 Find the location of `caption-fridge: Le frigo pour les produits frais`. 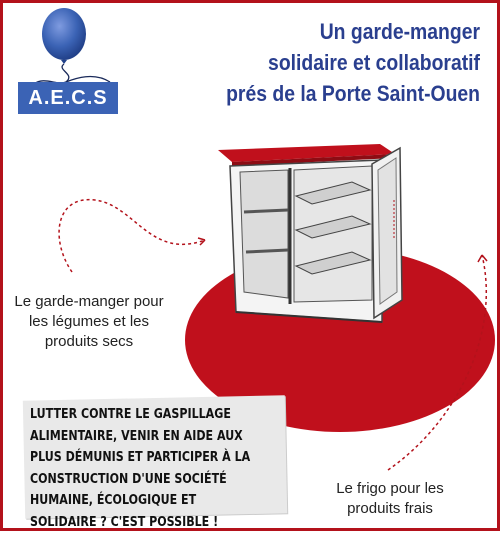

caption-fridge: Le frigo pour les produits frais is located at coordinates (390, 498).